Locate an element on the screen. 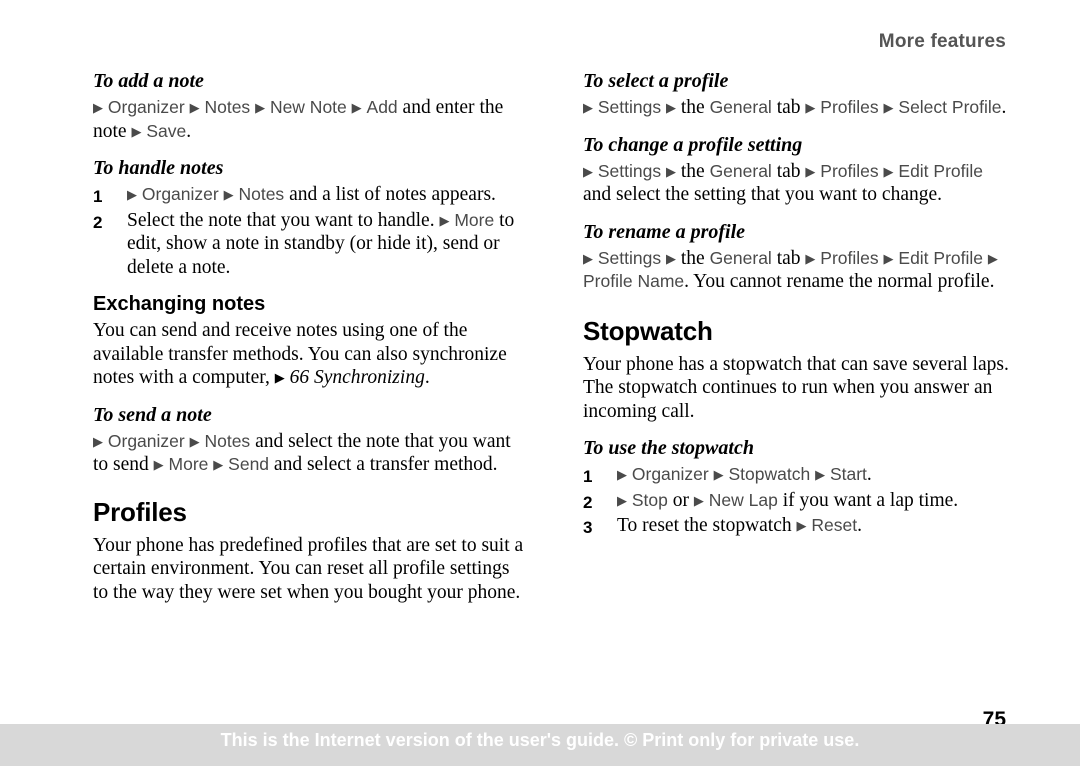  heading-to-rename-a-profile: To rename a profile is located at coordinates (664, 231).